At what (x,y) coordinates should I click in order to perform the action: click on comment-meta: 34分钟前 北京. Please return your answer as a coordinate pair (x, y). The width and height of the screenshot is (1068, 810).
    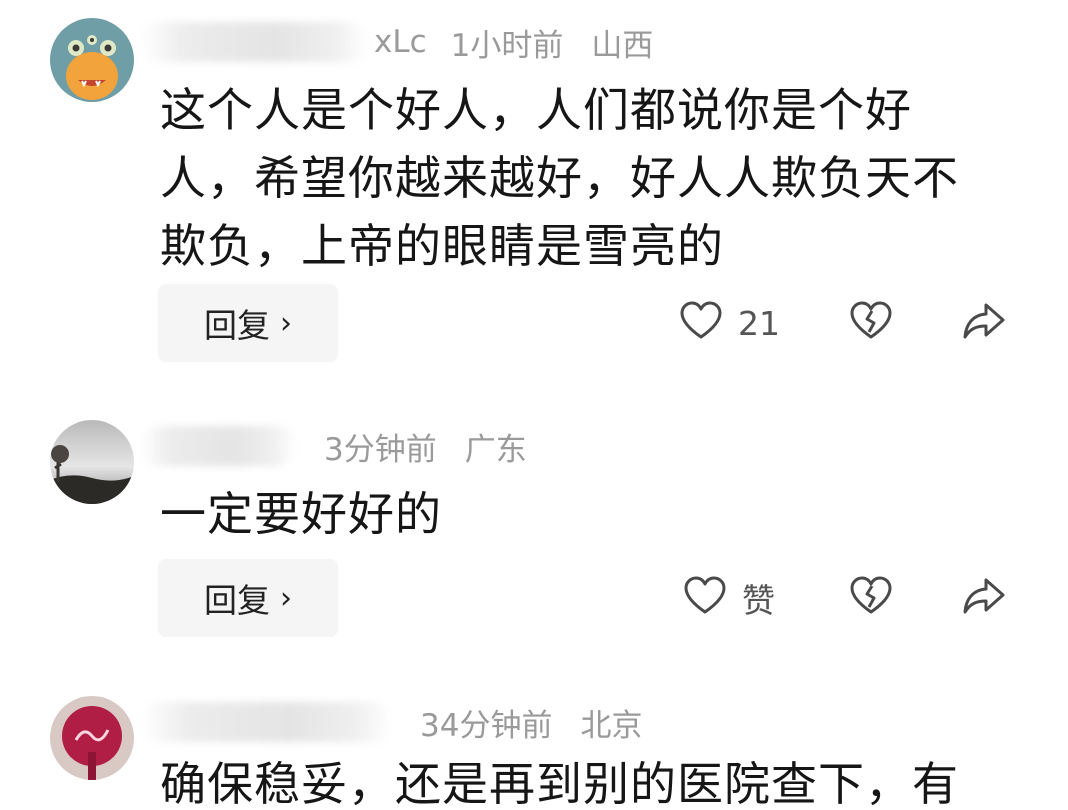
    Looking at the image, I should click on (391, 722).